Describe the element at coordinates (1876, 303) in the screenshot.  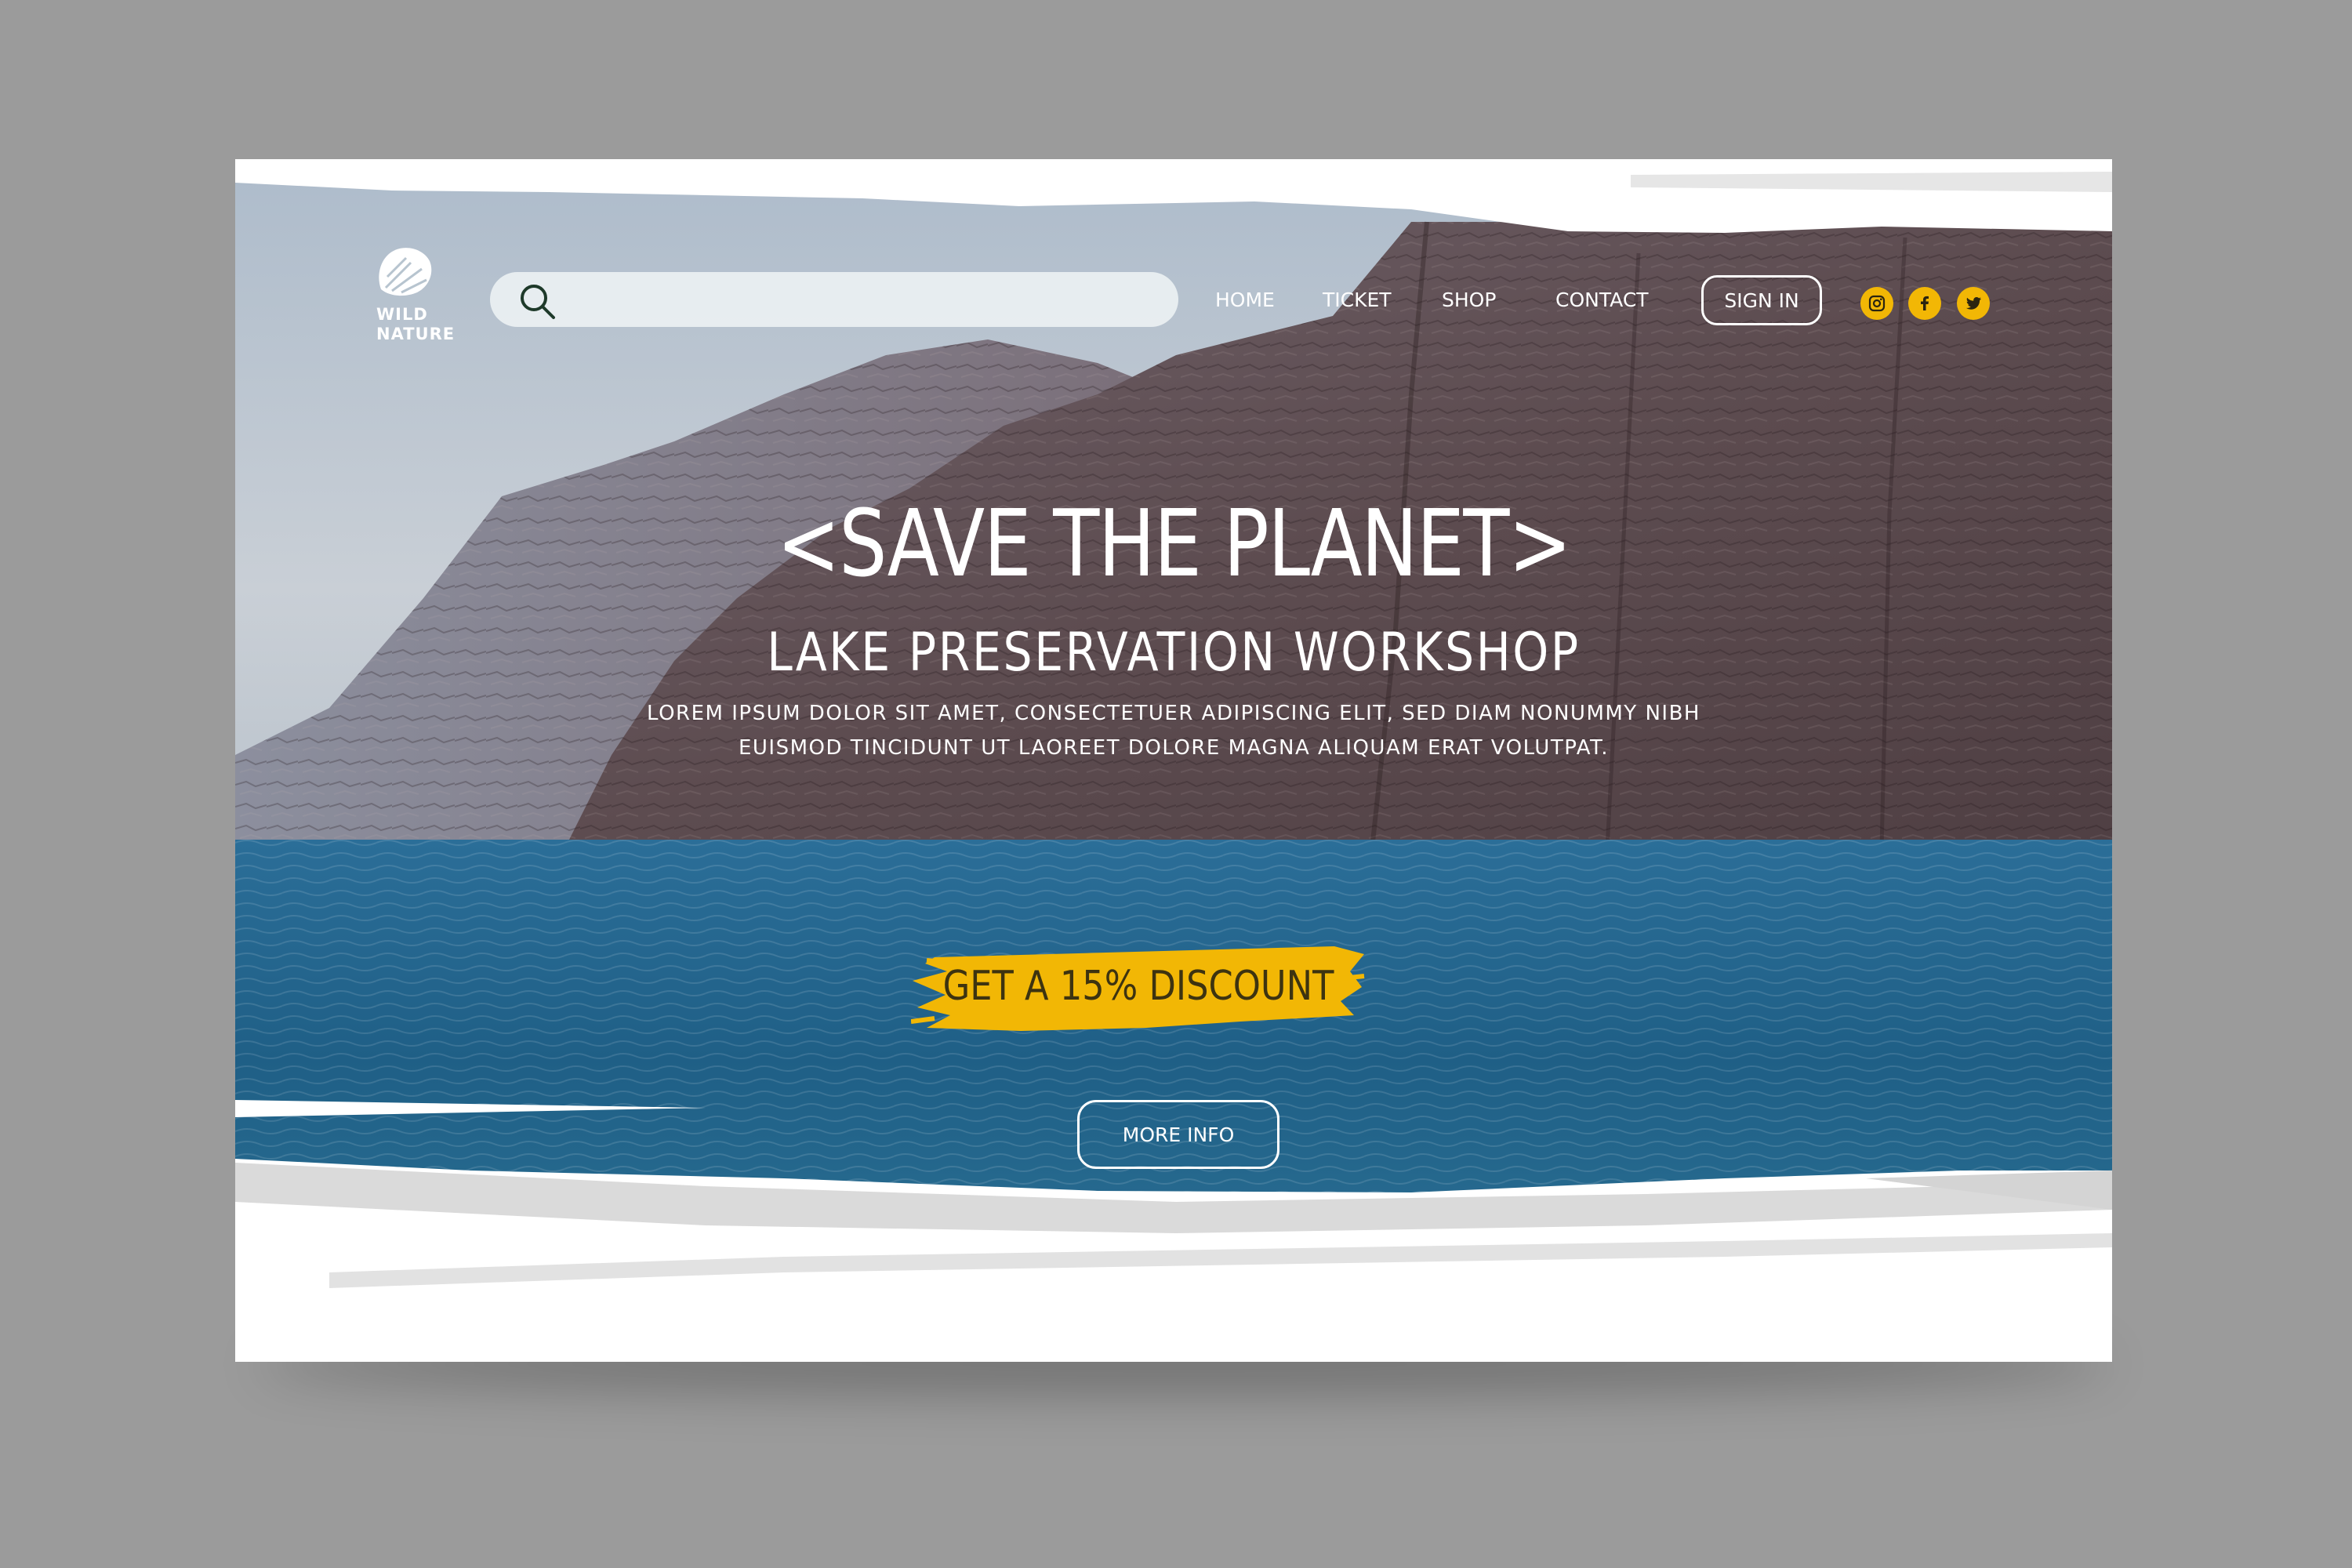
I see `instagram-icon` at that location.